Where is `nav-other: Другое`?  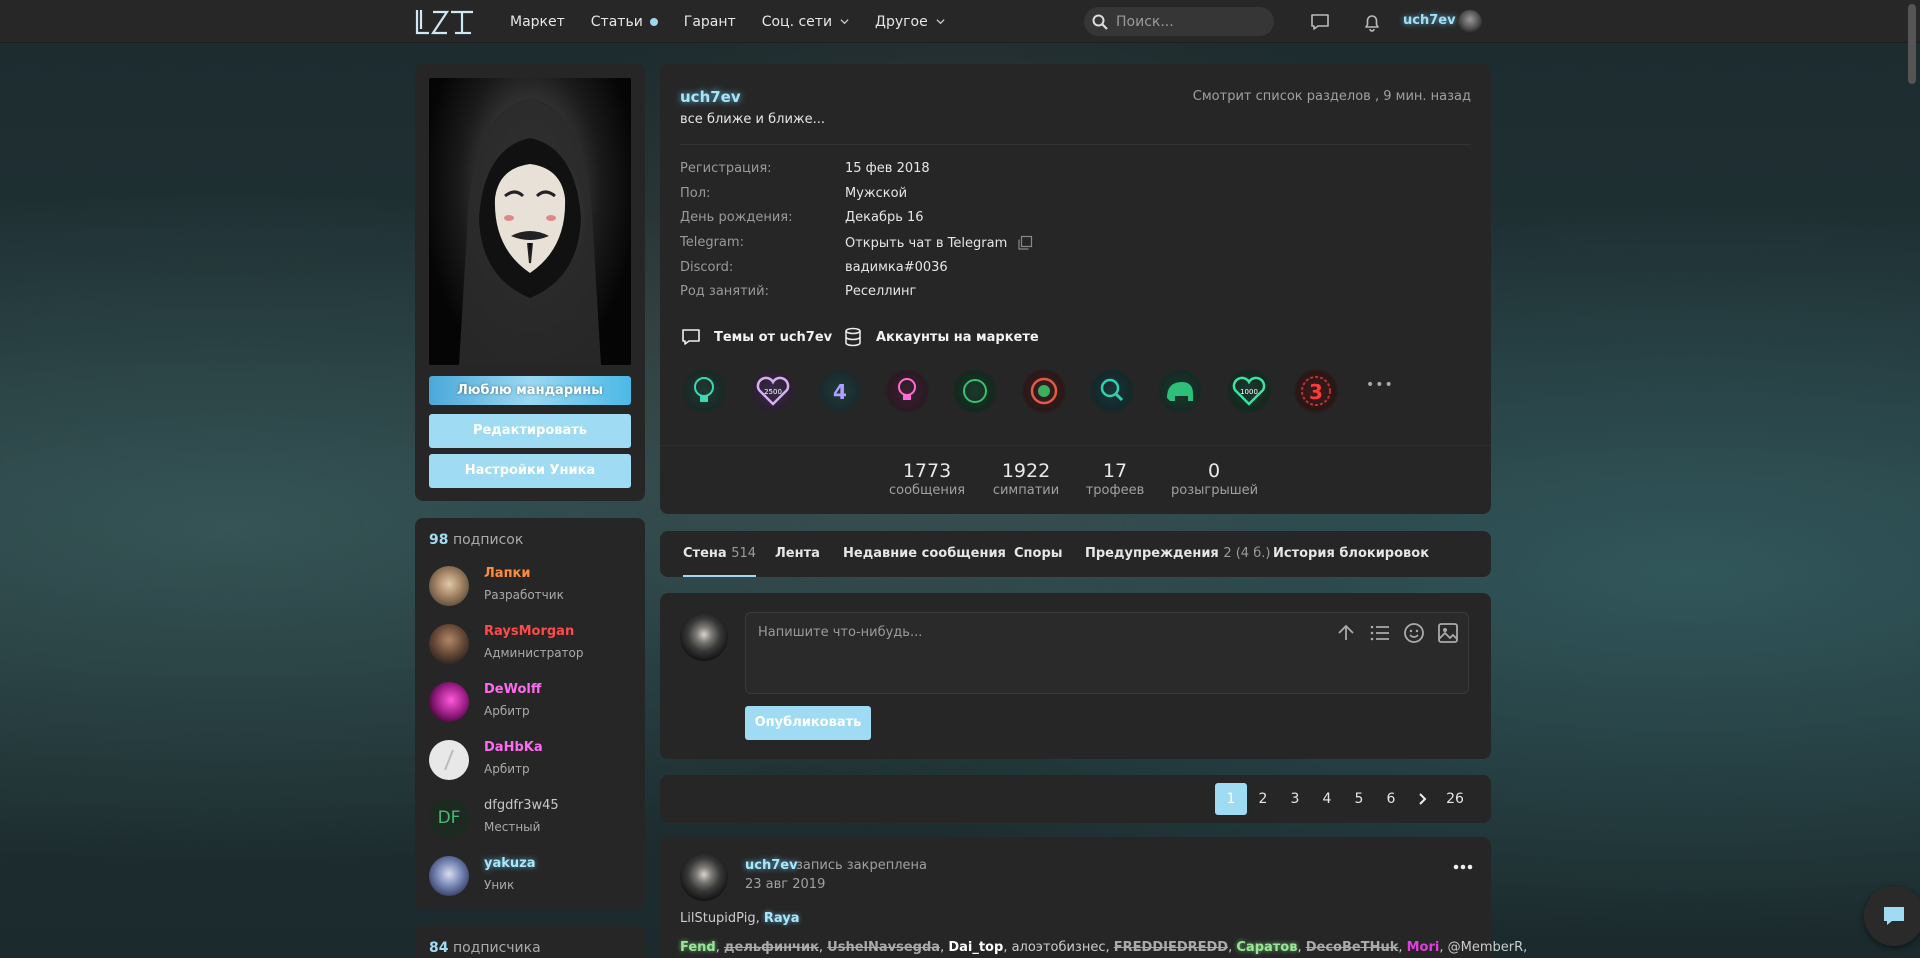
nav-other: Другое is located at coordinates (910, 22).